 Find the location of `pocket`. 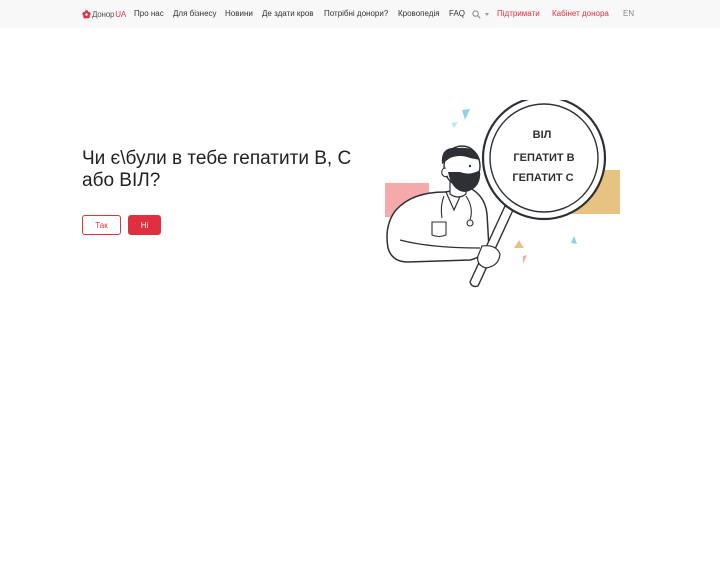

pocket is located at coordinates (439, 229).